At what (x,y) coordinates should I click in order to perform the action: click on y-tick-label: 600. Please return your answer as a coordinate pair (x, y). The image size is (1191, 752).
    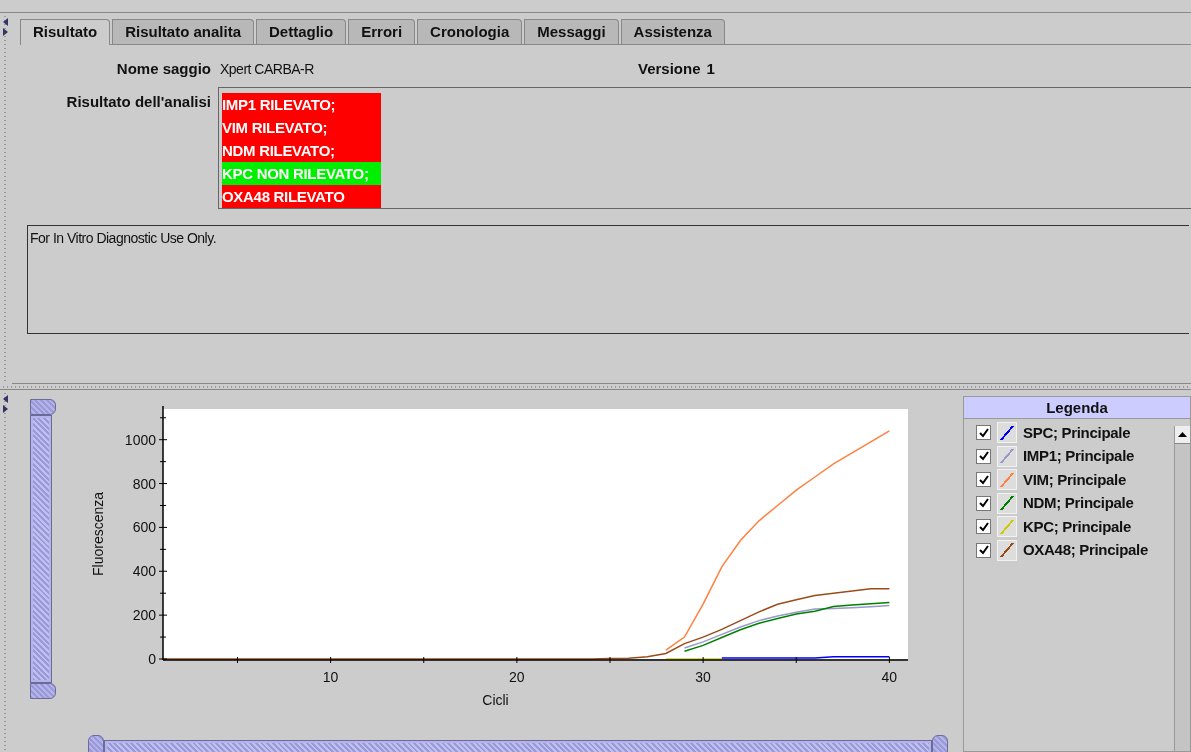
    Looking at the image, I should click on (144, 527).